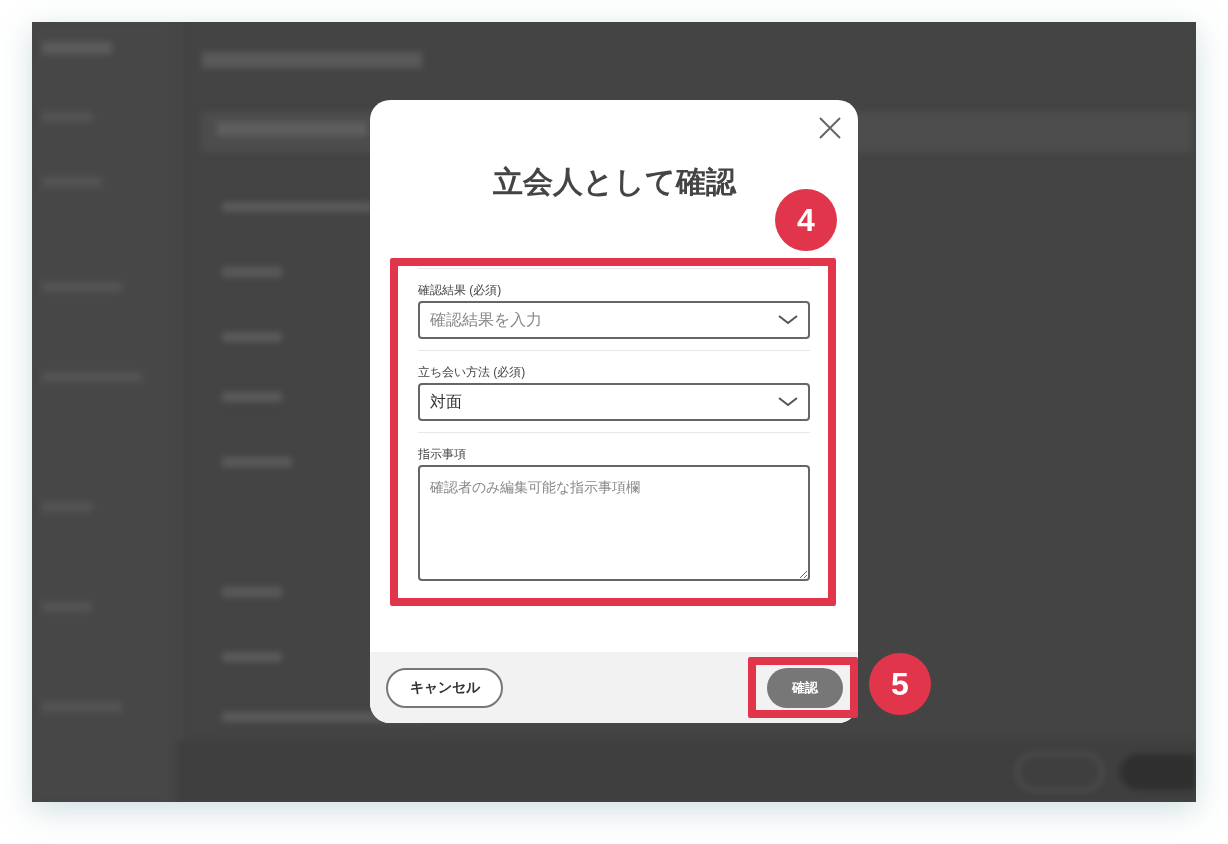  What do you see at coordinates (614, 182) in the screenshot?
I see `dialog-title: 立会人として確認` at bounding box center [614, 182].